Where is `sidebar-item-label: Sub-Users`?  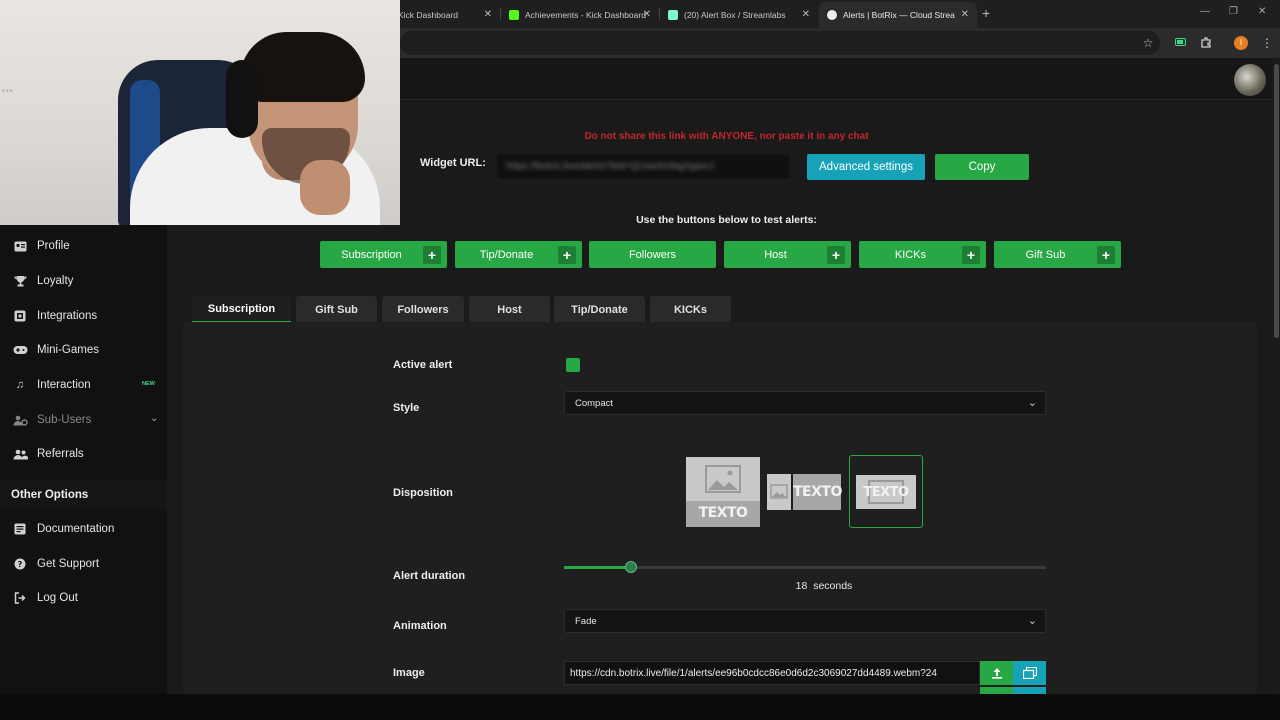 sidebar-item-label: Sub-Users is located at coordinates (64, 420).